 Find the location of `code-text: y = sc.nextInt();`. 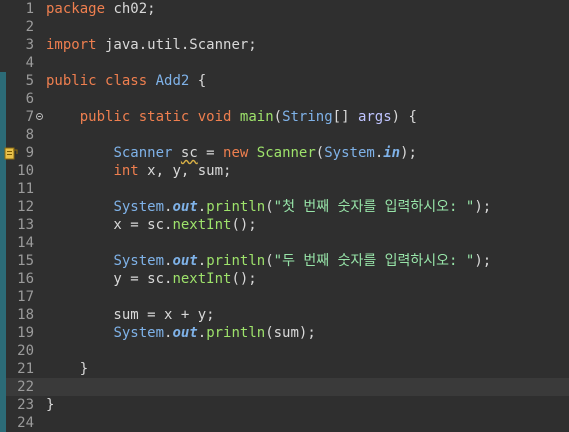

code-text: y = sc.nextInt(); is located at coordinates (151, 279).